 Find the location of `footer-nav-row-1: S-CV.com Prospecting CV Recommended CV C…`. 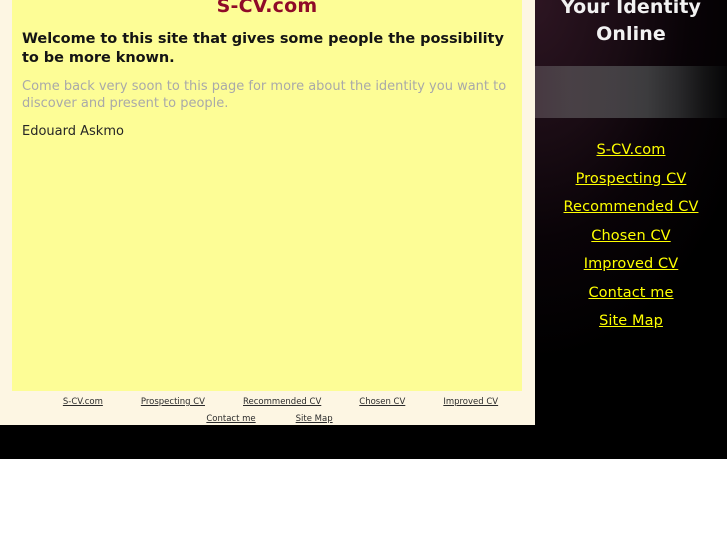

footer-nav-row-1: S-CV.com Prospecting CV Recommended CV C… is located at coordinates (267, 402).